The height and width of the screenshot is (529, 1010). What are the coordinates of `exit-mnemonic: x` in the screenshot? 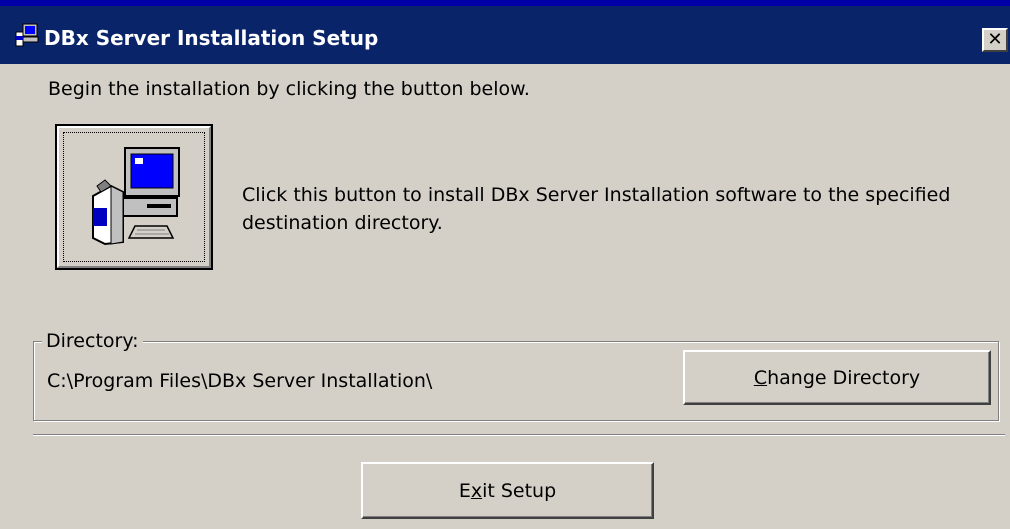 It's located at (476, 490).